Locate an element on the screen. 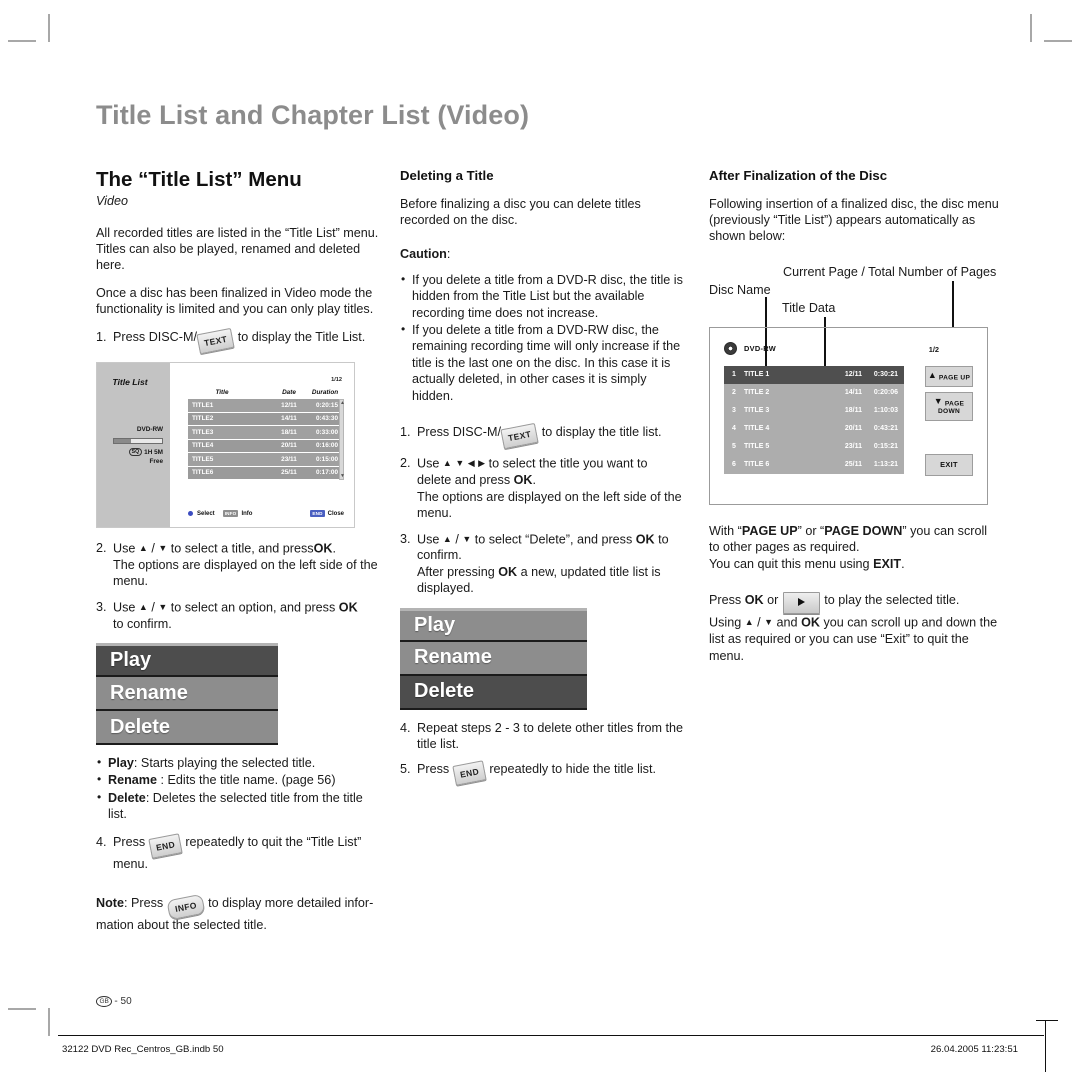 The width and height of the screenshot is (1080, 1080). table-row: TITLE3 18/11 0:33:00 is located at coordinates (266, 433).